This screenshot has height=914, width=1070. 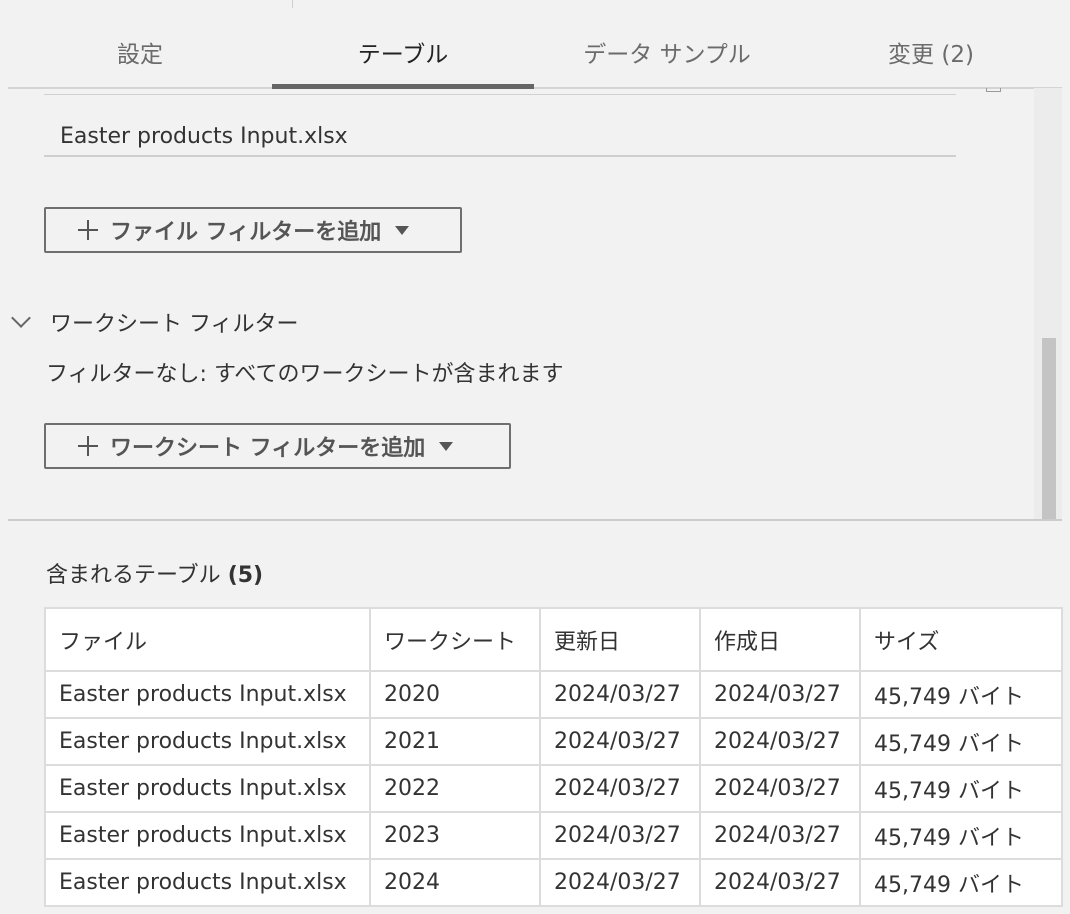 I want to click on add-file-filter-label: ファイル フィルターを追加, so click(x=246, y=232).